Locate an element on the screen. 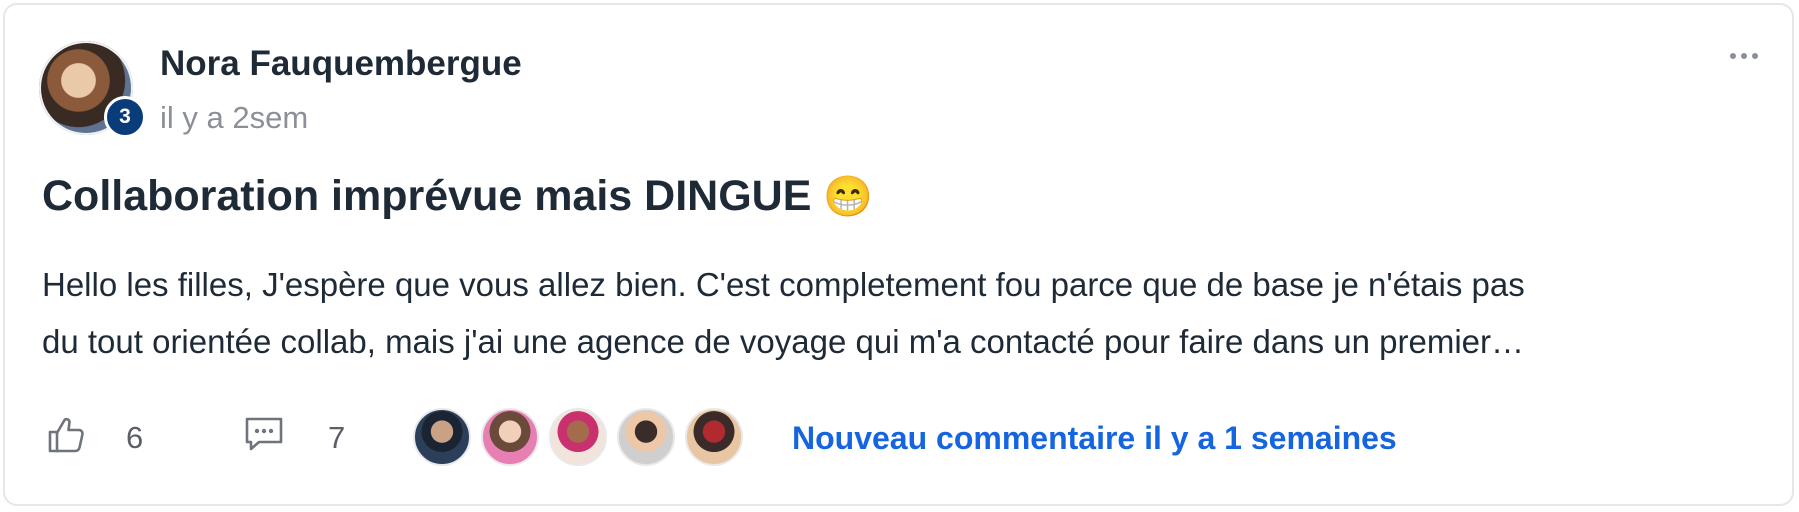 The width and height of the screenshot is (1799, 512). participants-avatars is located at coordinates (578, 437).